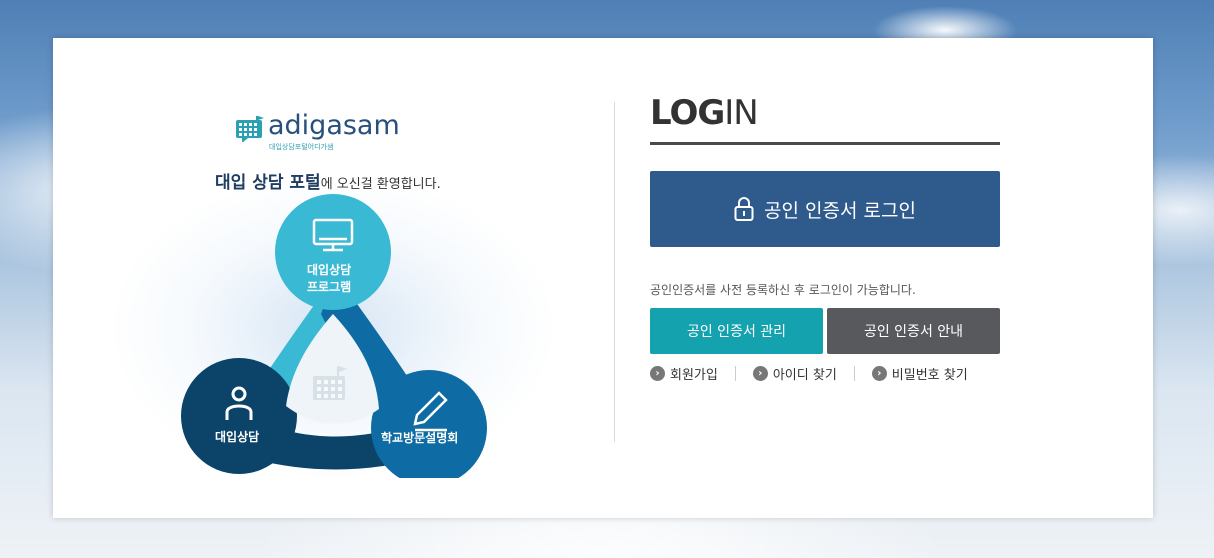 Image resolution: width=1214 pixels, height=558 pixels. What do you see at coordinates (804, 375) in the screenshot?
I see `find-id-label: 아이디 찾기` at bounding box center [804, 375].